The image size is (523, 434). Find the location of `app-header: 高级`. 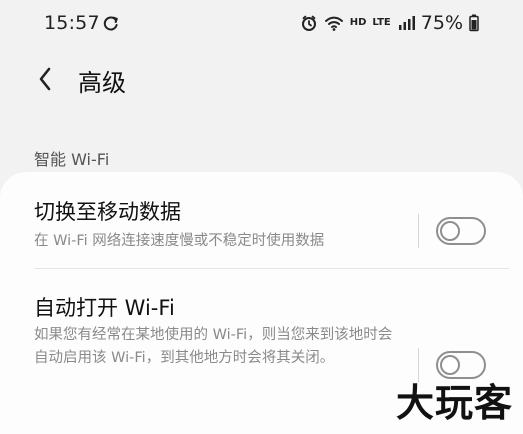

app-header: 高级 is located at coordinates (261, 80).